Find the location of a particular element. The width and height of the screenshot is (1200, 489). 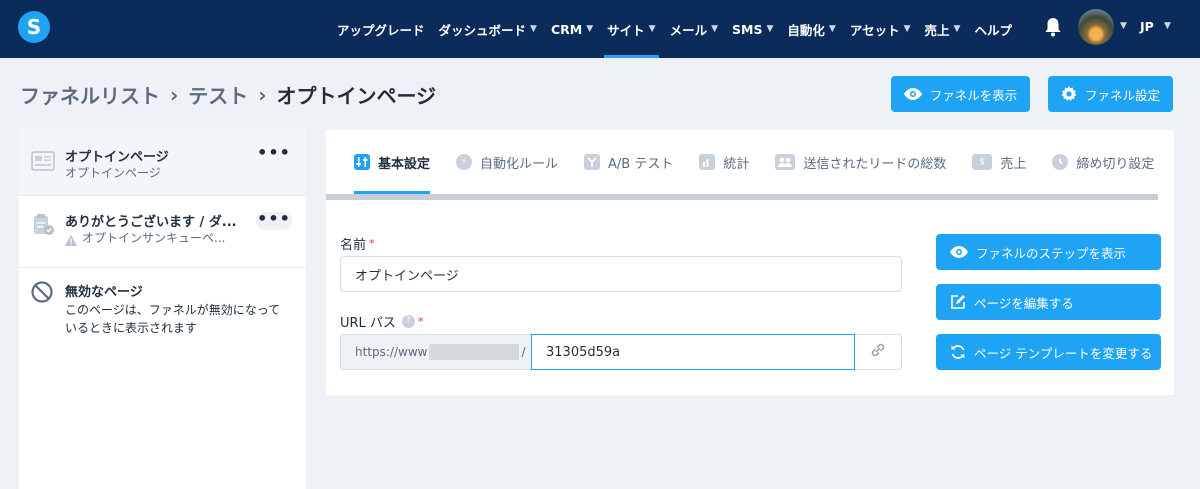

nav-item-label: 自動化 is located at coordinates (806, 30).